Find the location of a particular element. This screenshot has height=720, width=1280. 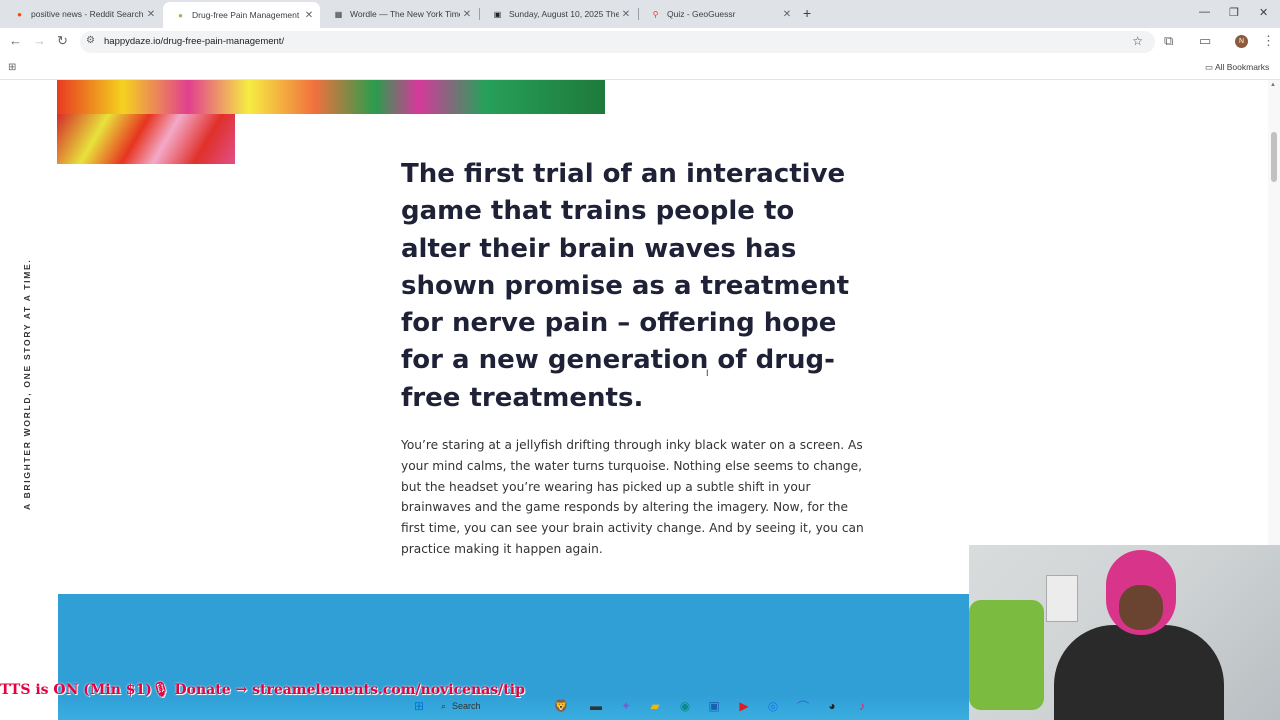

webcam-chair is located at coordinates (1006, 655).